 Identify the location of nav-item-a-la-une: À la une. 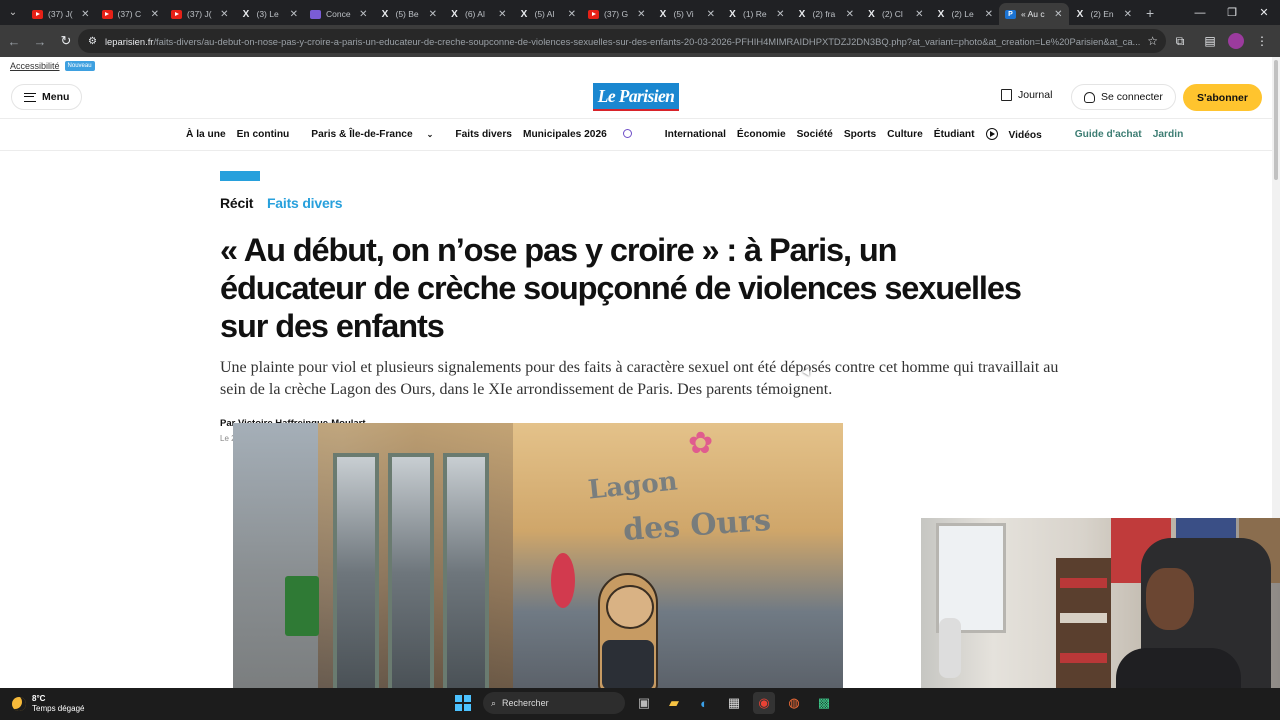
(206, 134).